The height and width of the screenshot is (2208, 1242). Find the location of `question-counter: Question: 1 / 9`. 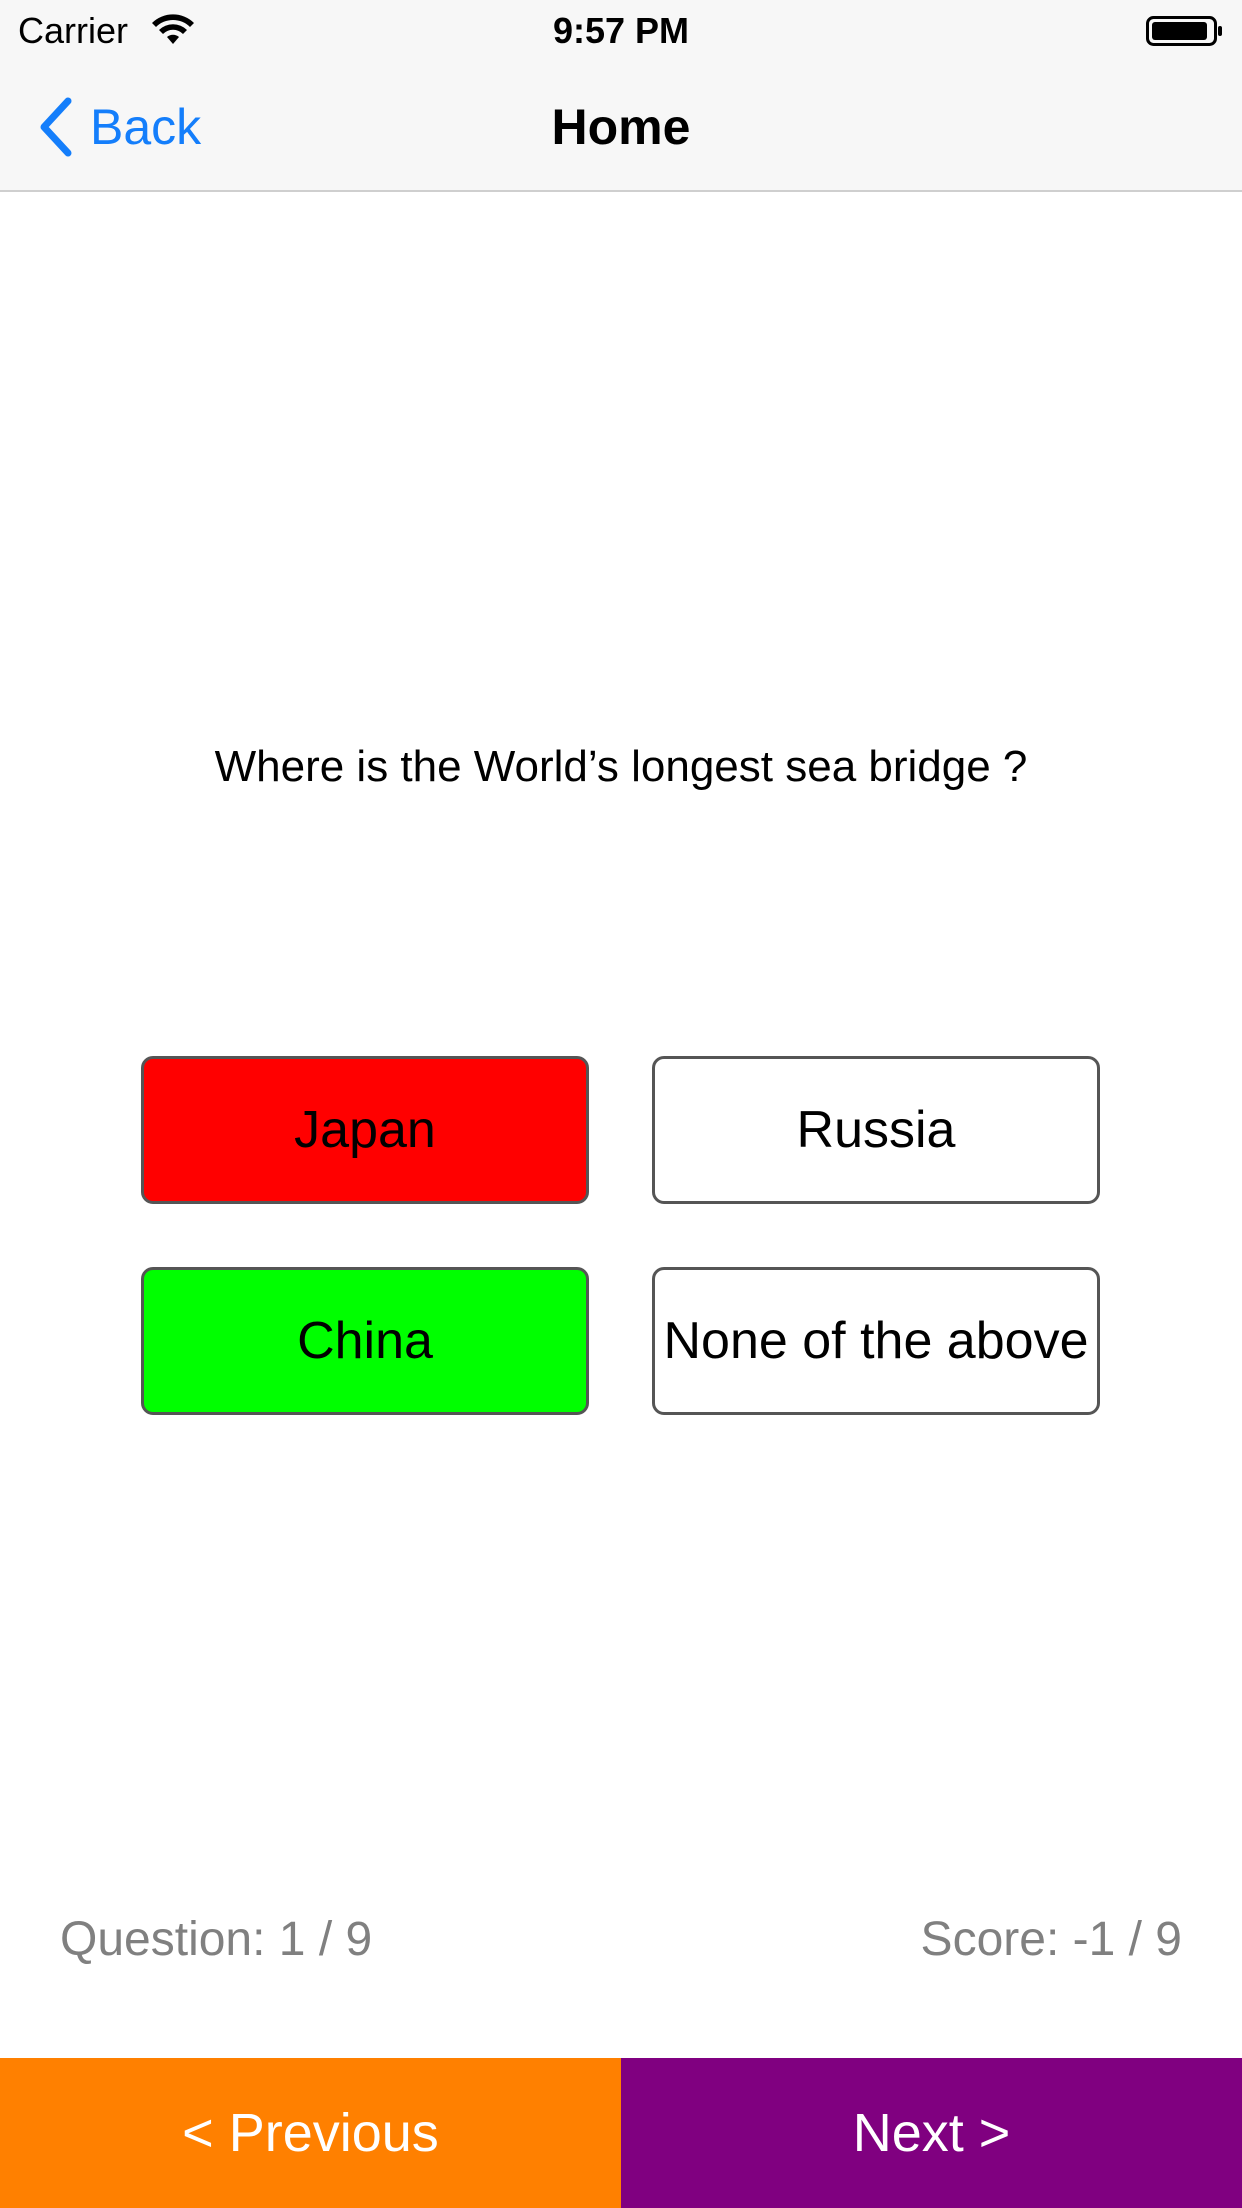

question-counter: Question: 1 / 9 is located at coordinates (216, 1939).